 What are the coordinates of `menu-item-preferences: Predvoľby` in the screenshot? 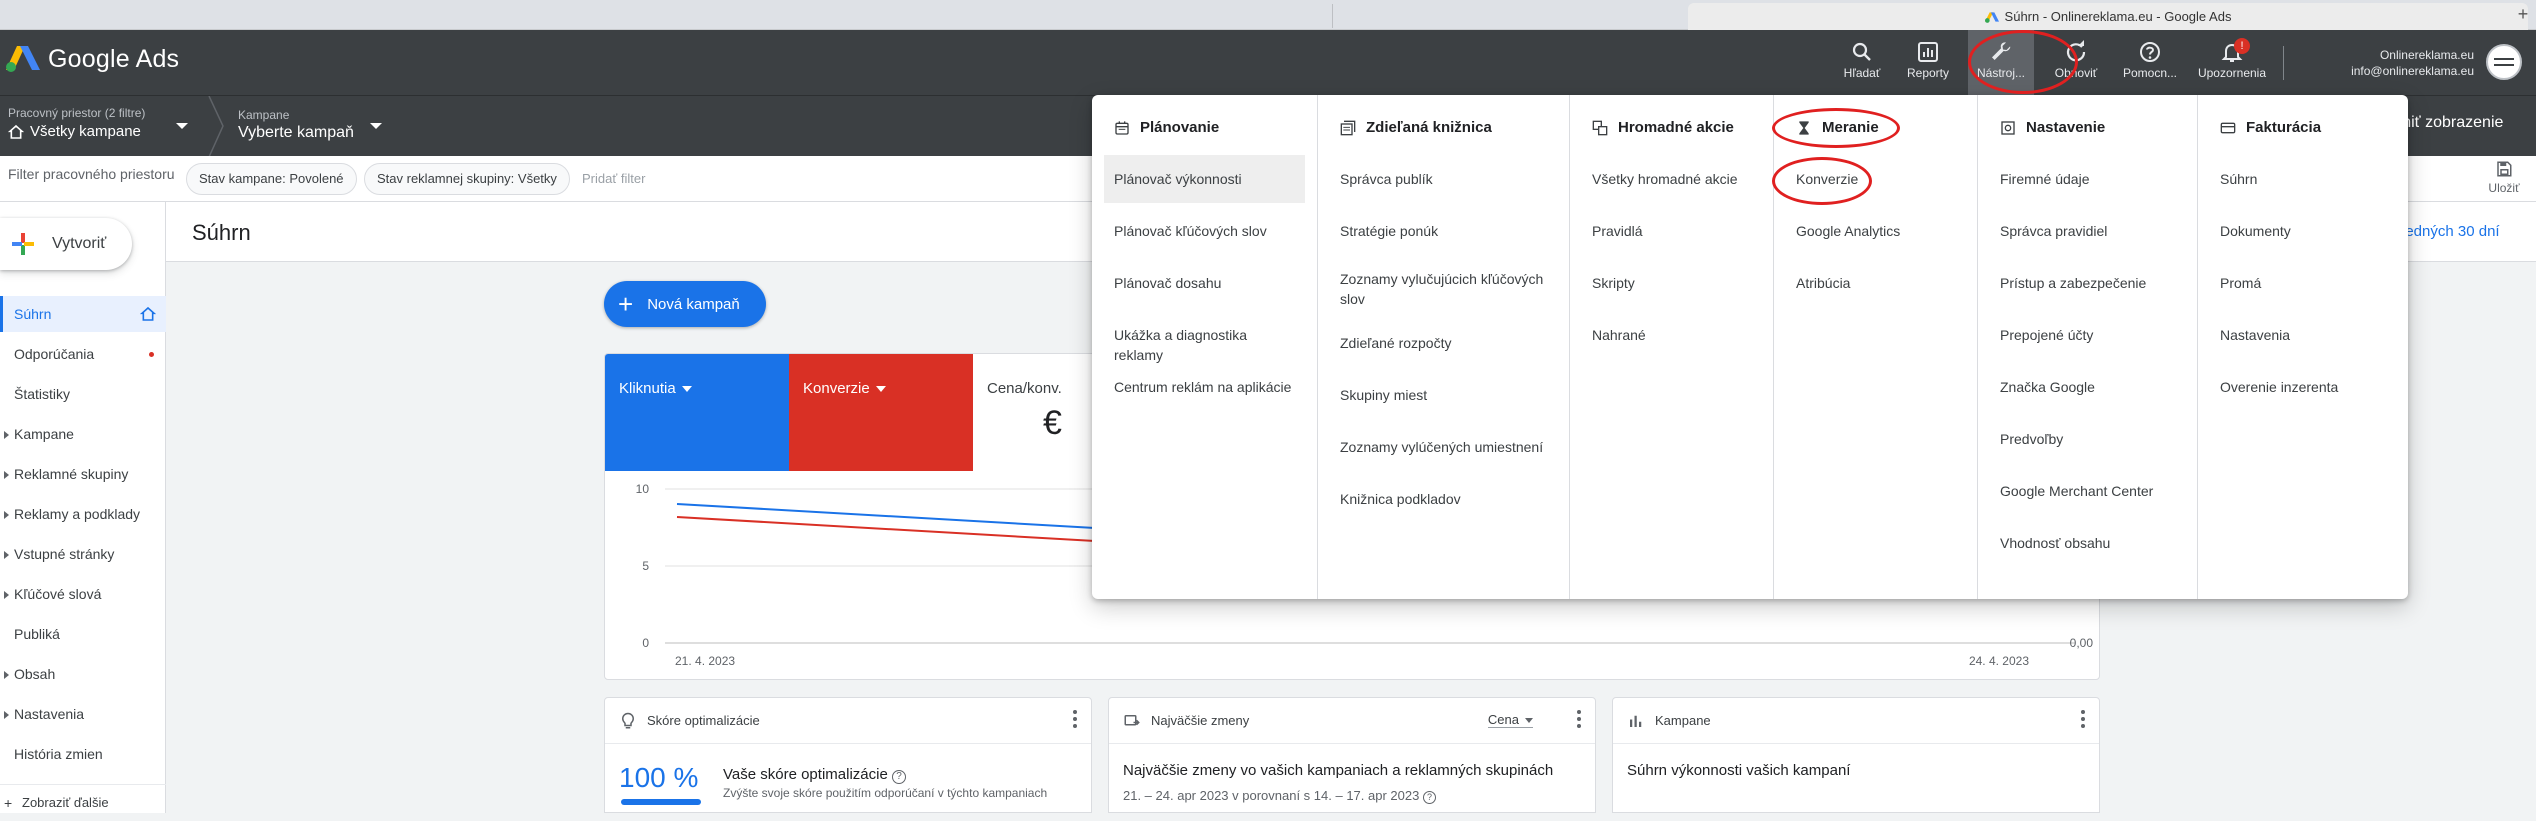 It's located at (2087, 439).